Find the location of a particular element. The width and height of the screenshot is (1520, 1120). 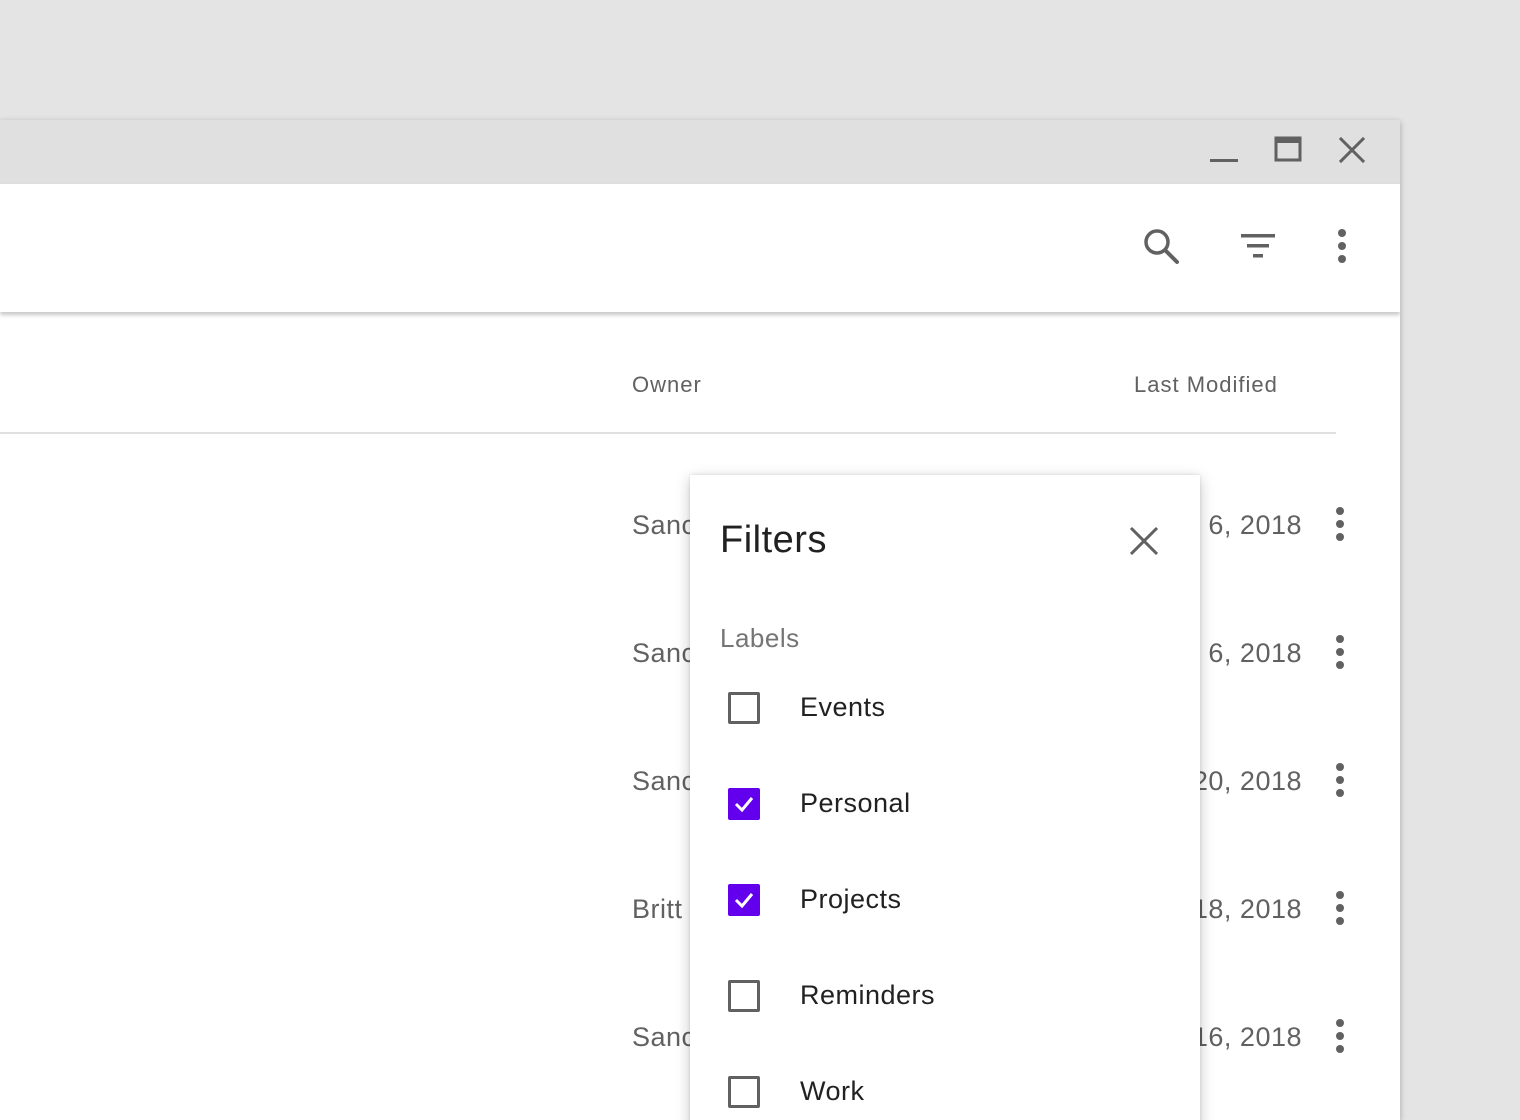

filters-close-button is located at coordinates (1144, 543).